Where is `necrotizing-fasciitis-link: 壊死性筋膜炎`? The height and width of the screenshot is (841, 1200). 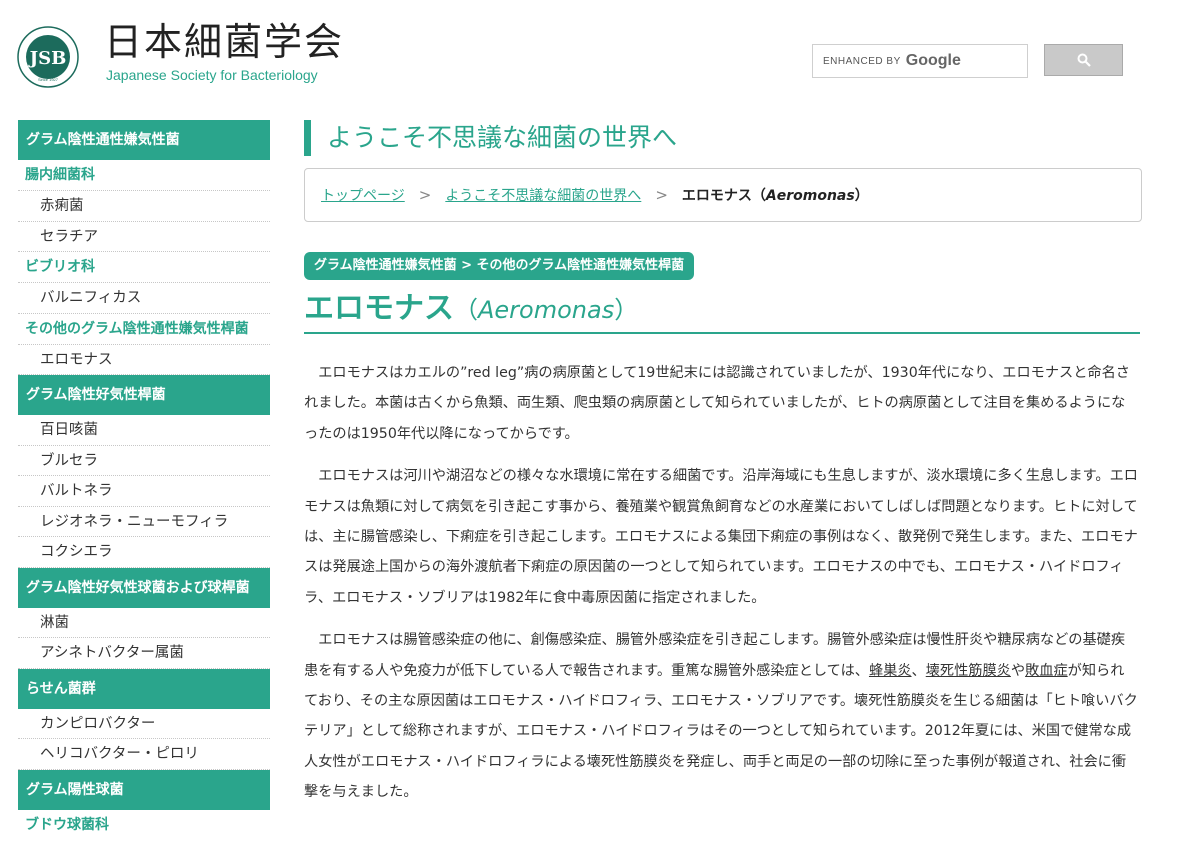 necrotizing-fasciitis-link: 壊死性筋膜炎 is located at coordinates (968, 671).